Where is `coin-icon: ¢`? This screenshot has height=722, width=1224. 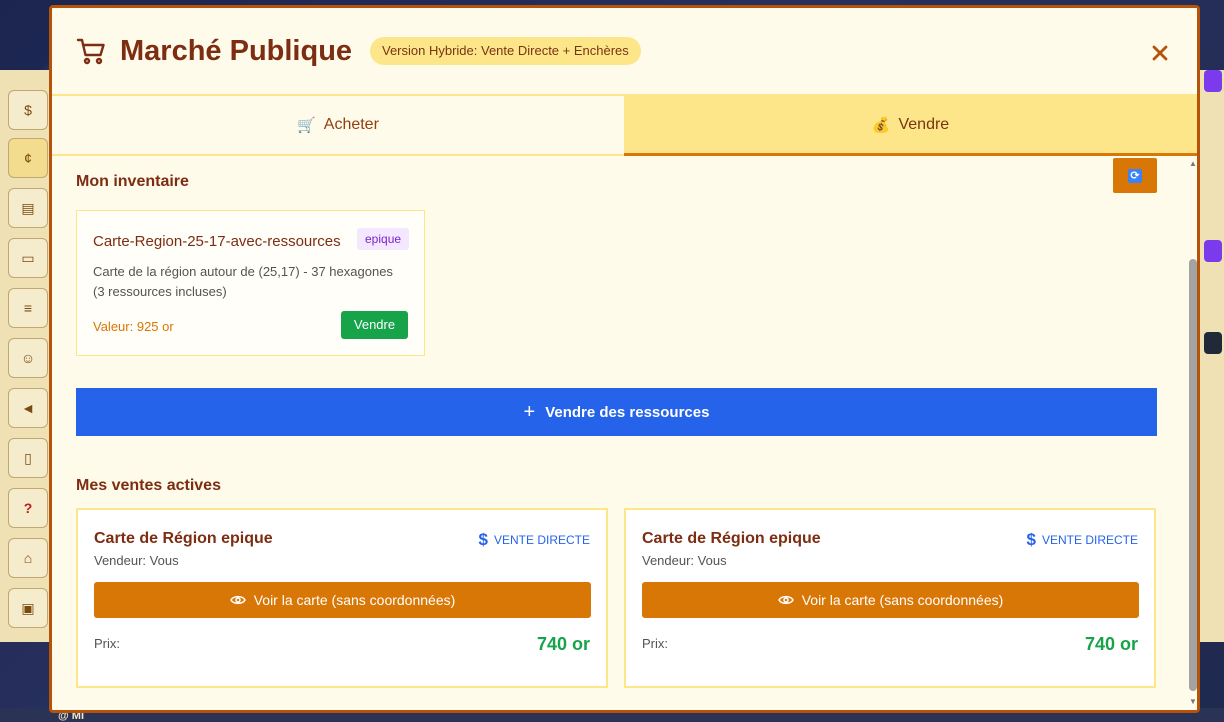
coin-icon: ¢ is located at coordinates (28, 158).